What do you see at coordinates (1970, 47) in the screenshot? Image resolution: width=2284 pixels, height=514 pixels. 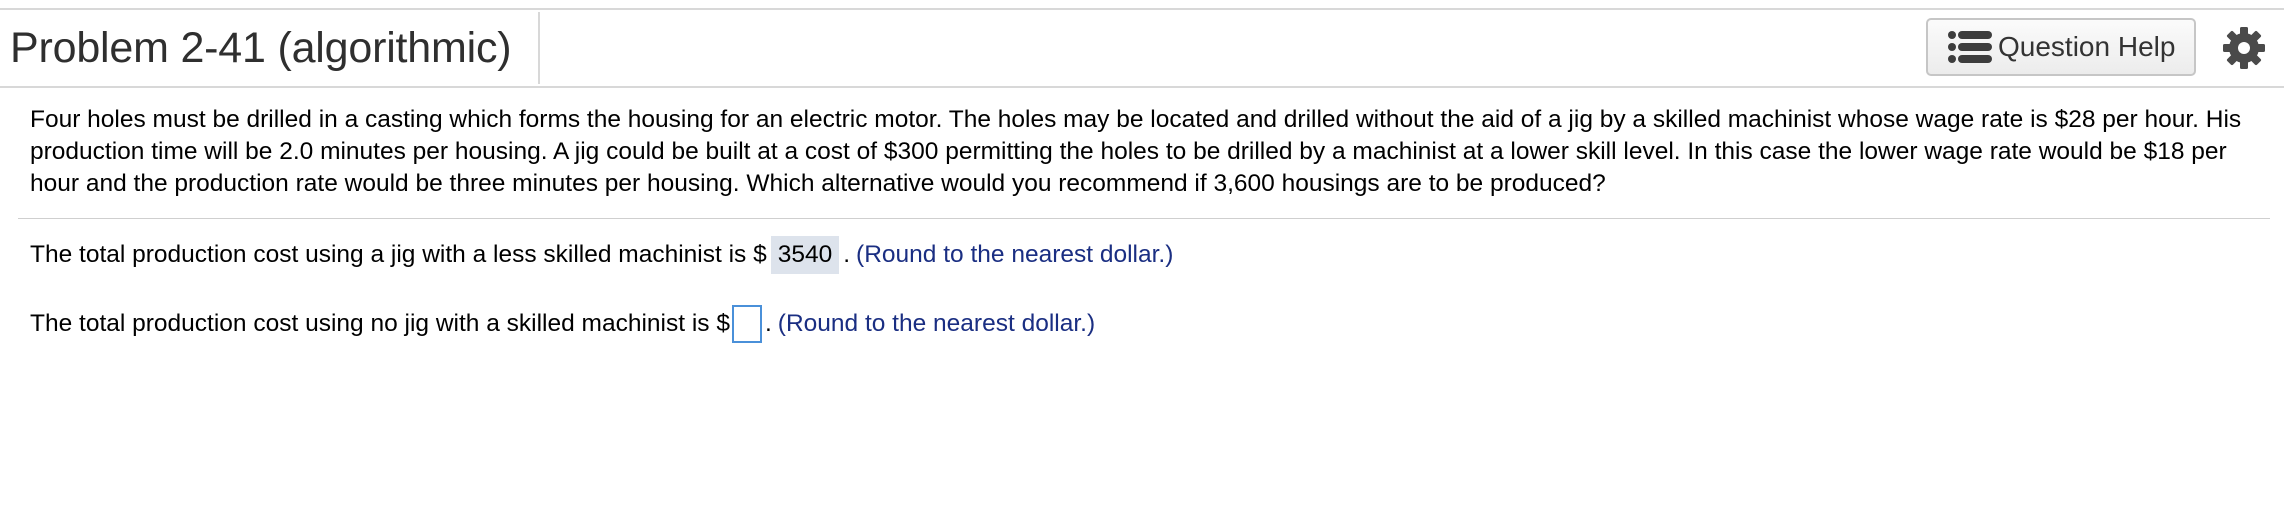 I see `list-icon` at bounding box center [1970, 47].